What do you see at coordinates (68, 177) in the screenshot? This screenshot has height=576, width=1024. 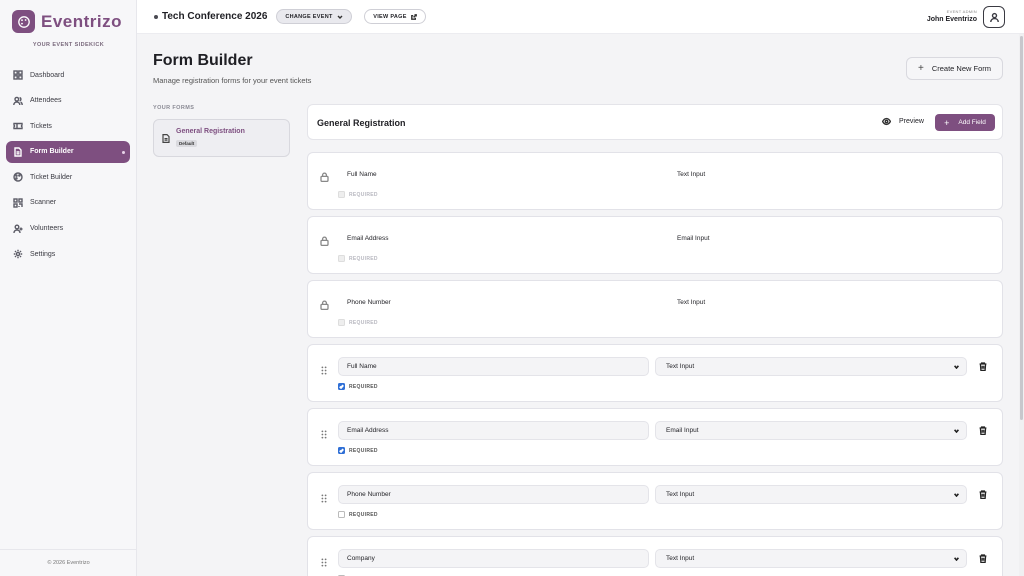 I see `sidebar-item-ticket-builder: Ticket Builder` at bounding box center [68, 177].